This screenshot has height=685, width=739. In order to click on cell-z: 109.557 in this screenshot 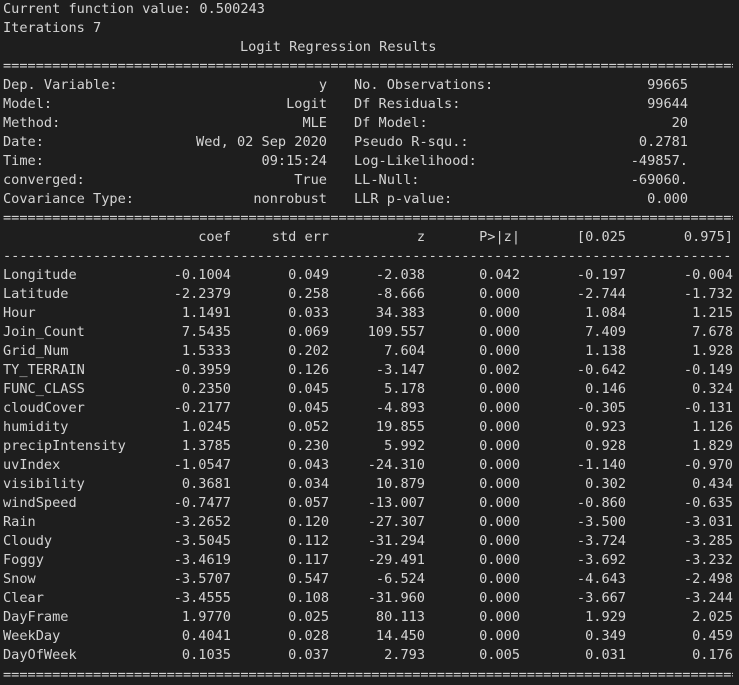, I will do `click(396, 332)`.